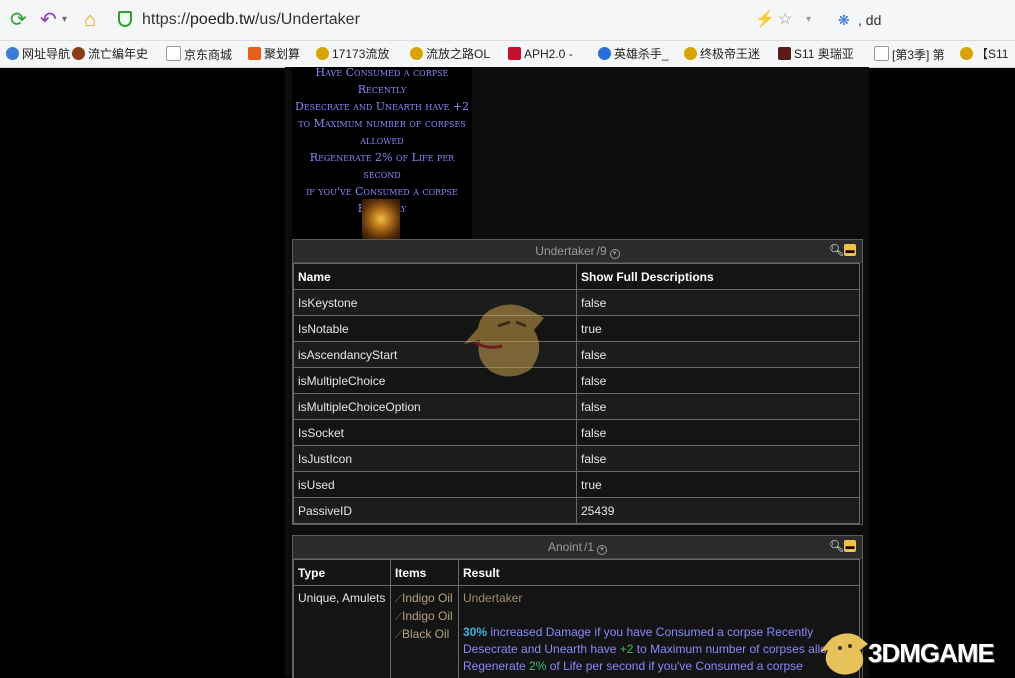 The width and height of the screenshot is (1015, 678). Describe the element at coordinates (381, 219) in the screenshot. I see `passive-node-icon` at that location.